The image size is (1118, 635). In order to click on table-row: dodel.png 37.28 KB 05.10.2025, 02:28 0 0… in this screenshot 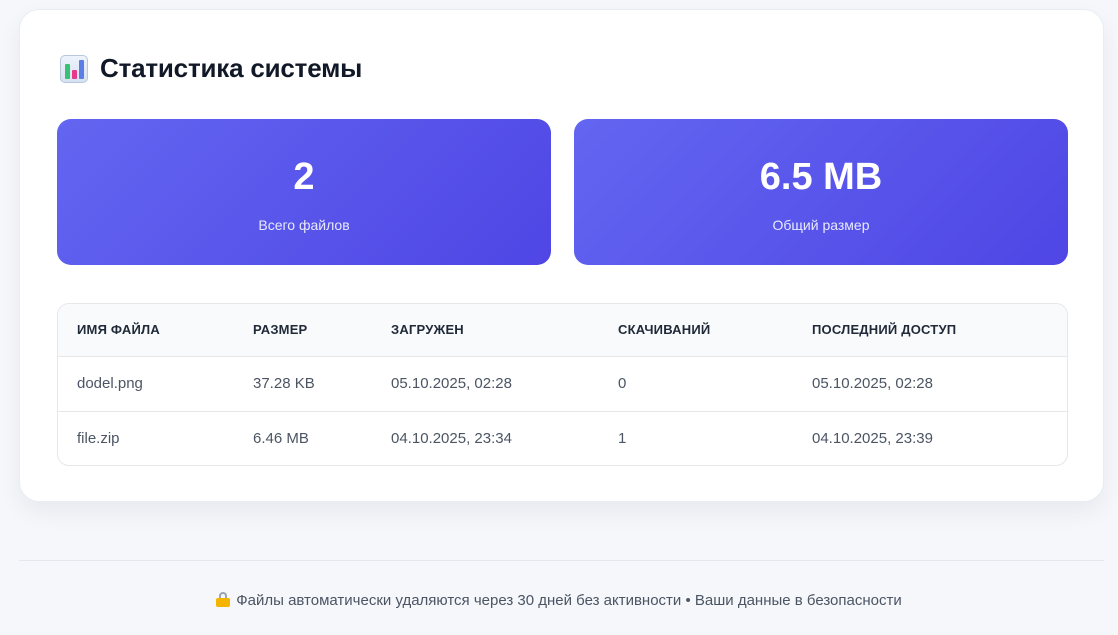, I will do `click(562, 384)`.